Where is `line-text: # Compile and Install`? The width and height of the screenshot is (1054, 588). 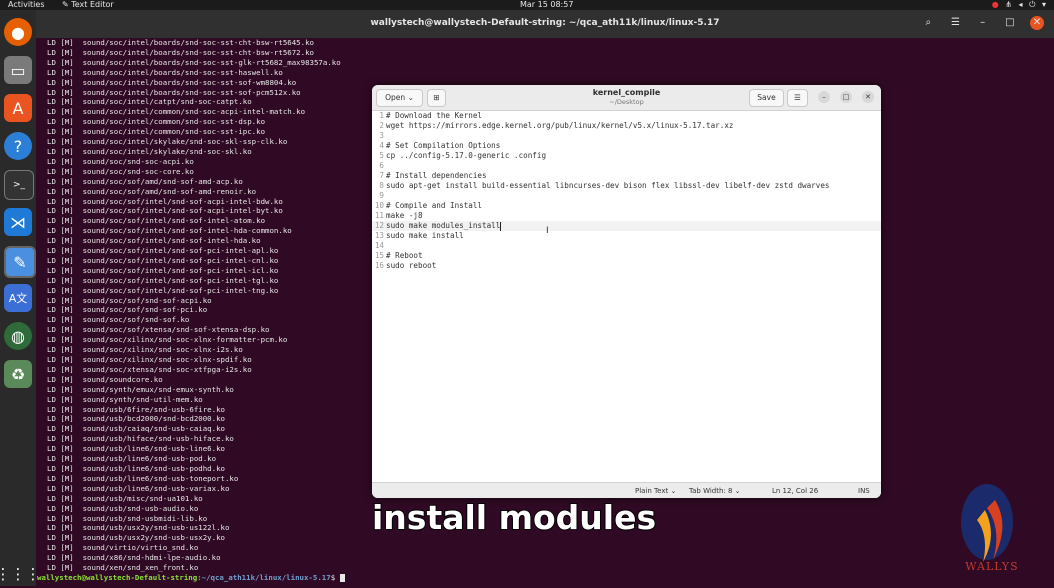 line-text: # Compile and Install is located at coordinates (434, 205).